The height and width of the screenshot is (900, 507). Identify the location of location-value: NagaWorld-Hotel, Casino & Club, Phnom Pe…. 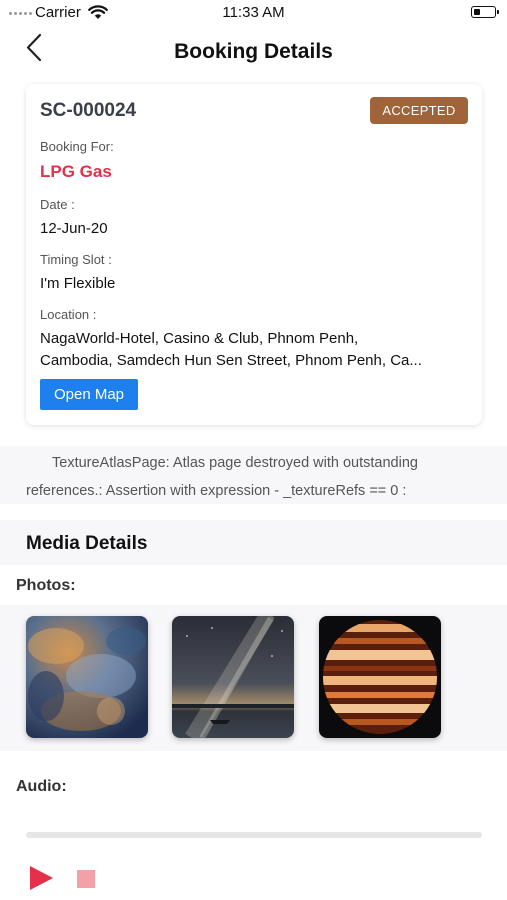
(254, 350).